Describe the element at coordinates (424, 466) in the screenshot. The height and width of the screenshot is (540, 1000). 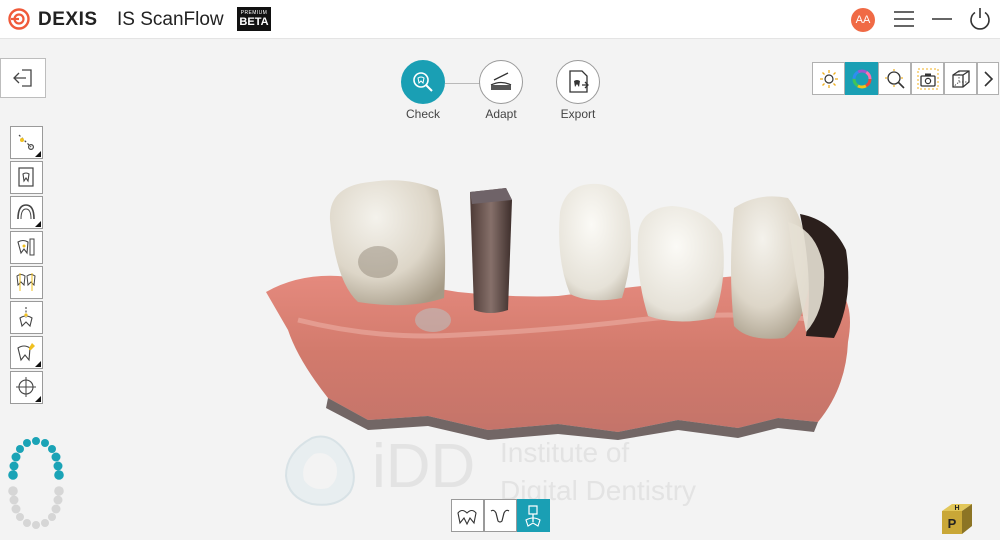
I see `watermark-logo-text: iDD` at that location.